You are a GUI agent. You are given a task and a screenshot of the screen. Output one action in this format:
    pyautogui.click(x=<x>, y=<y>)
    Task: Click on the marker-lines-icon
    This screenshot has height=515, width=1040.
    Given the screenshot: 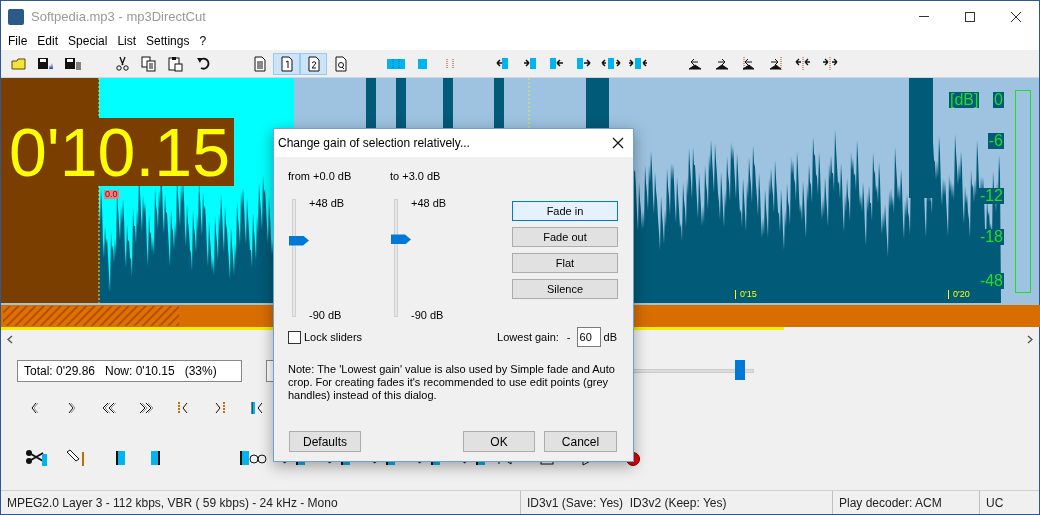 What is the action you would take?
    pyautogui.click(x=449, y=63)
    